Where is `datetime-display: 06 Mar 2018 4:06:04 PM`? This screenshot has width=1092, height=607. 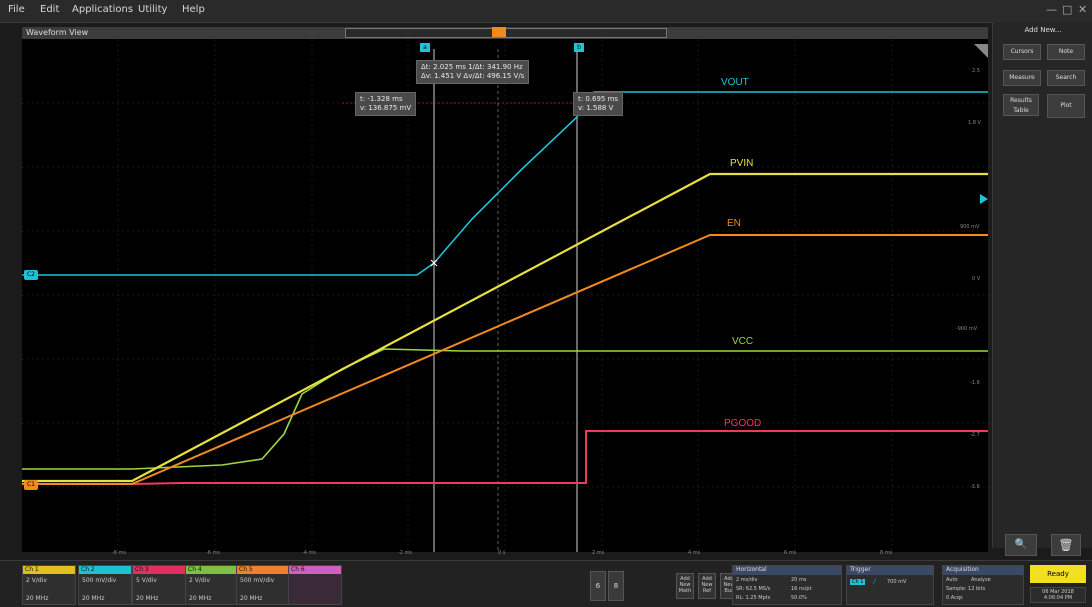 datetime-display: 06 Mar 2018 4:06:04 PM is located at coordinates (1058, 595).